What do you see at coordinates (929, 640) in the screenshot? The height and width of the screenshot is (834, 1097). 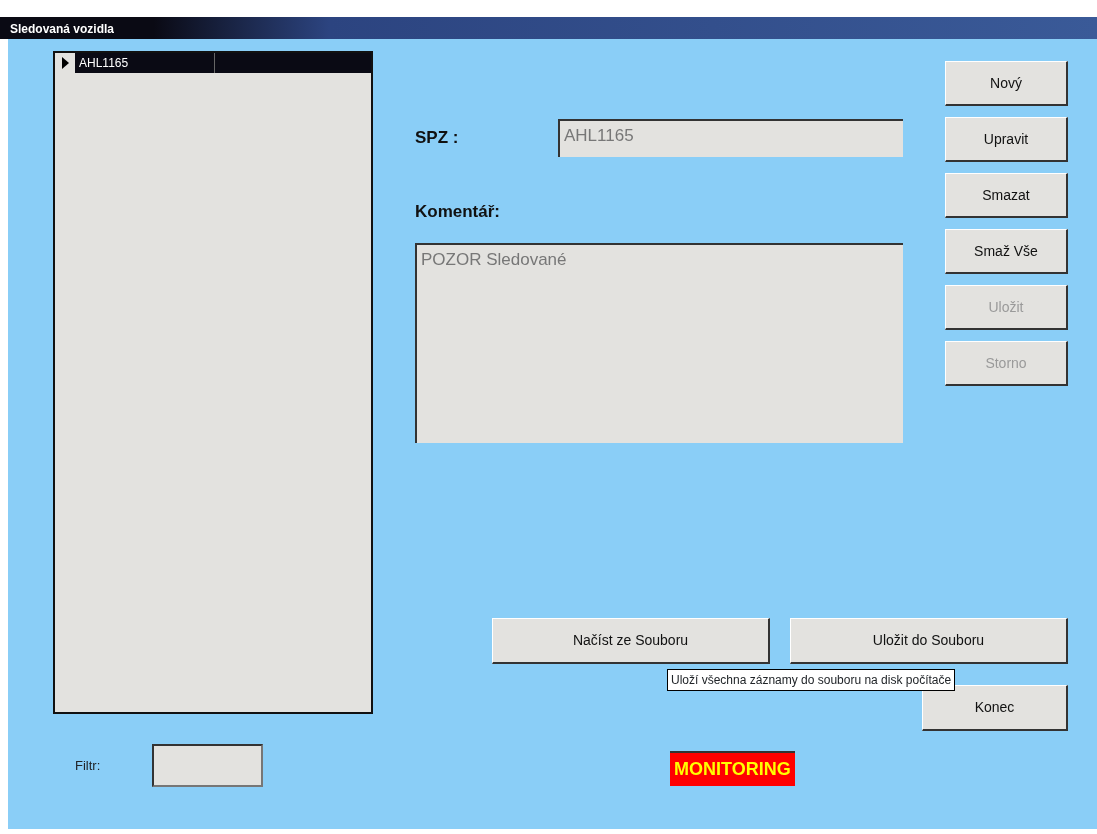 I see `file-button: Uložit do Souboru` at bounding box center [929, 640].